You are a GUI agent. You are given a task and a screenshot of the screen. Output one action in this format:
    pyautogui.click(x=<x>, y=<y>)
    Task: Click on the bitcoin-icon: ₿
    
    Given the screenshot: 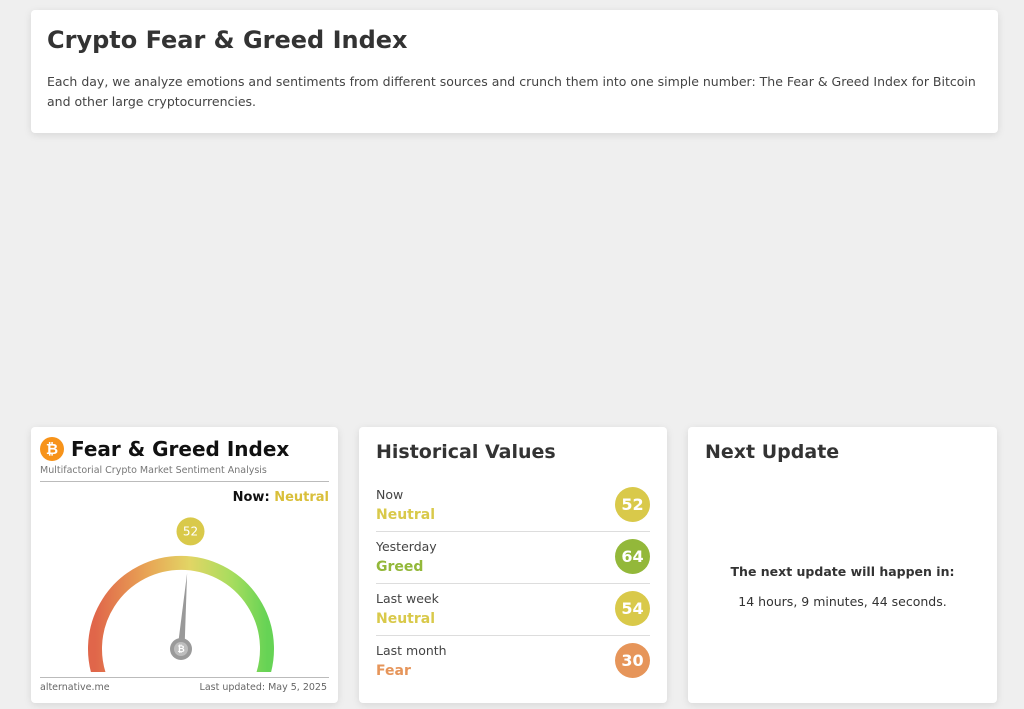 What is the action you would take?
    pyautogui.click(x=52, y=449)
    